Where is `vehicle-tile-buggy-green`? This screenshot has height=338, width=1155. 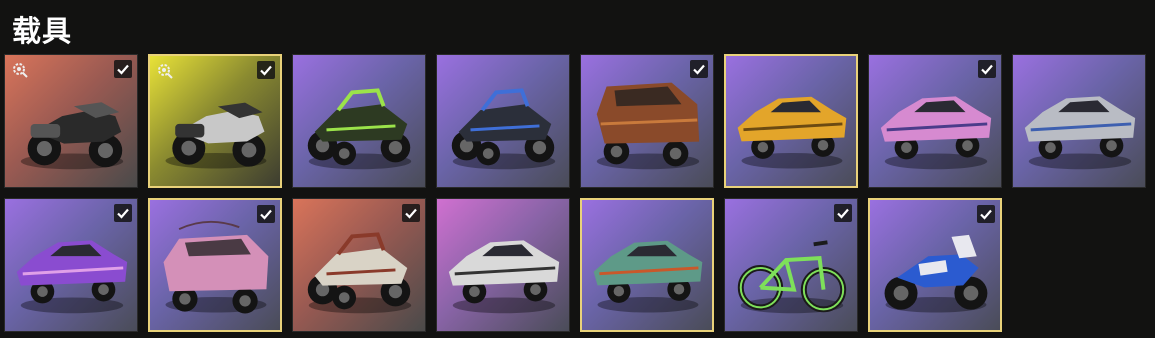
vehicle-tile-buggy-green is located at coordinates (359, 121).